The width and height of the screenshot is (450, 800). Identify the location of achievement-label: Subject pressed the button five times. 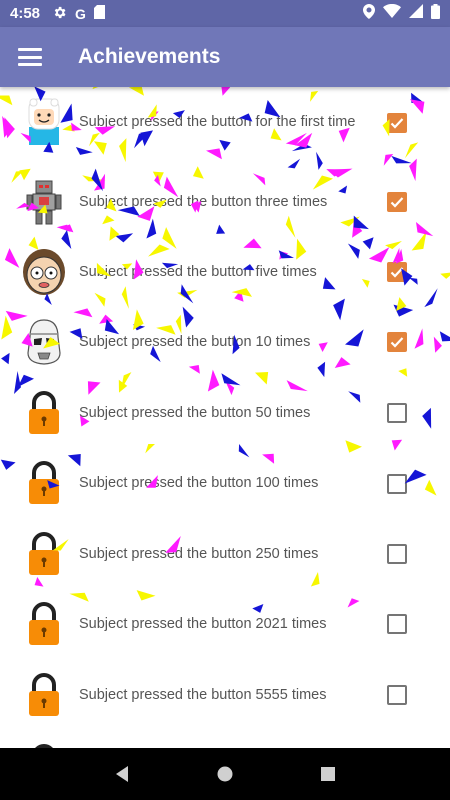
(198, 272).